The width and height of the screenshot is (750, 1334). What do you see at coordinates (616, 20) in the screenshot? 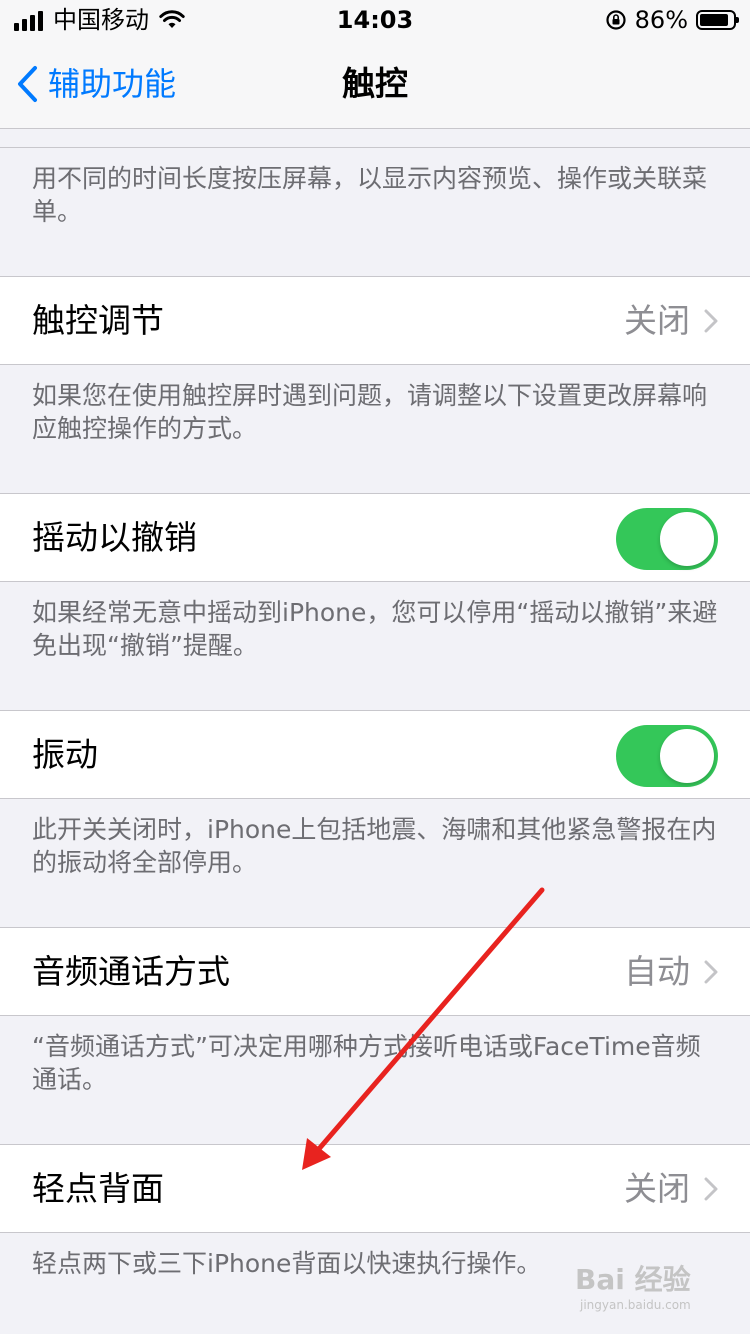
I see `rotation-lock-icon` at bounding box center [616, 20].